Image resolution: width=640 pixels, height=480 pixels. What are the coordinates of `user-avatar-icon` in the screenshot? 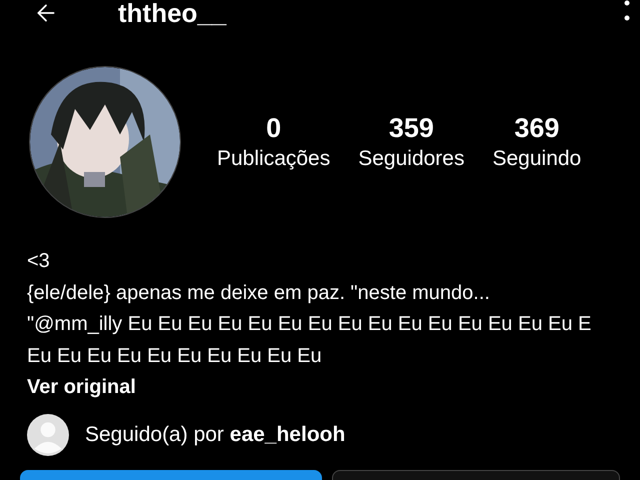 It's located at (48, 435).